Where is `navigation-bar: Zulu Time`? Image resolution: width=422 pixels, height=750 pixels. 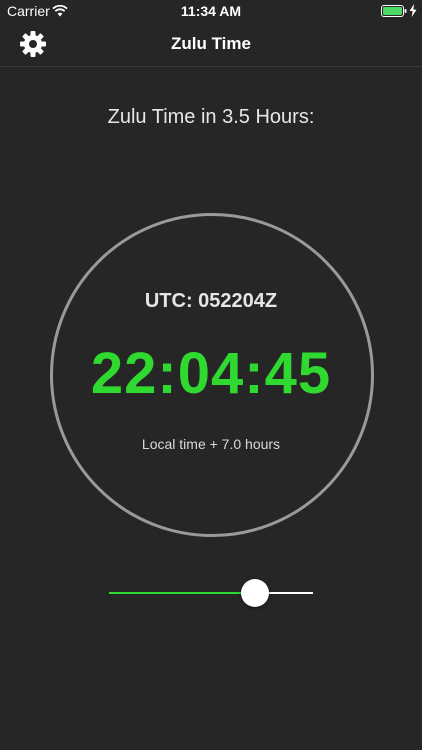
navigation-bar: Zulu Time is located at coordinates (211, 44).